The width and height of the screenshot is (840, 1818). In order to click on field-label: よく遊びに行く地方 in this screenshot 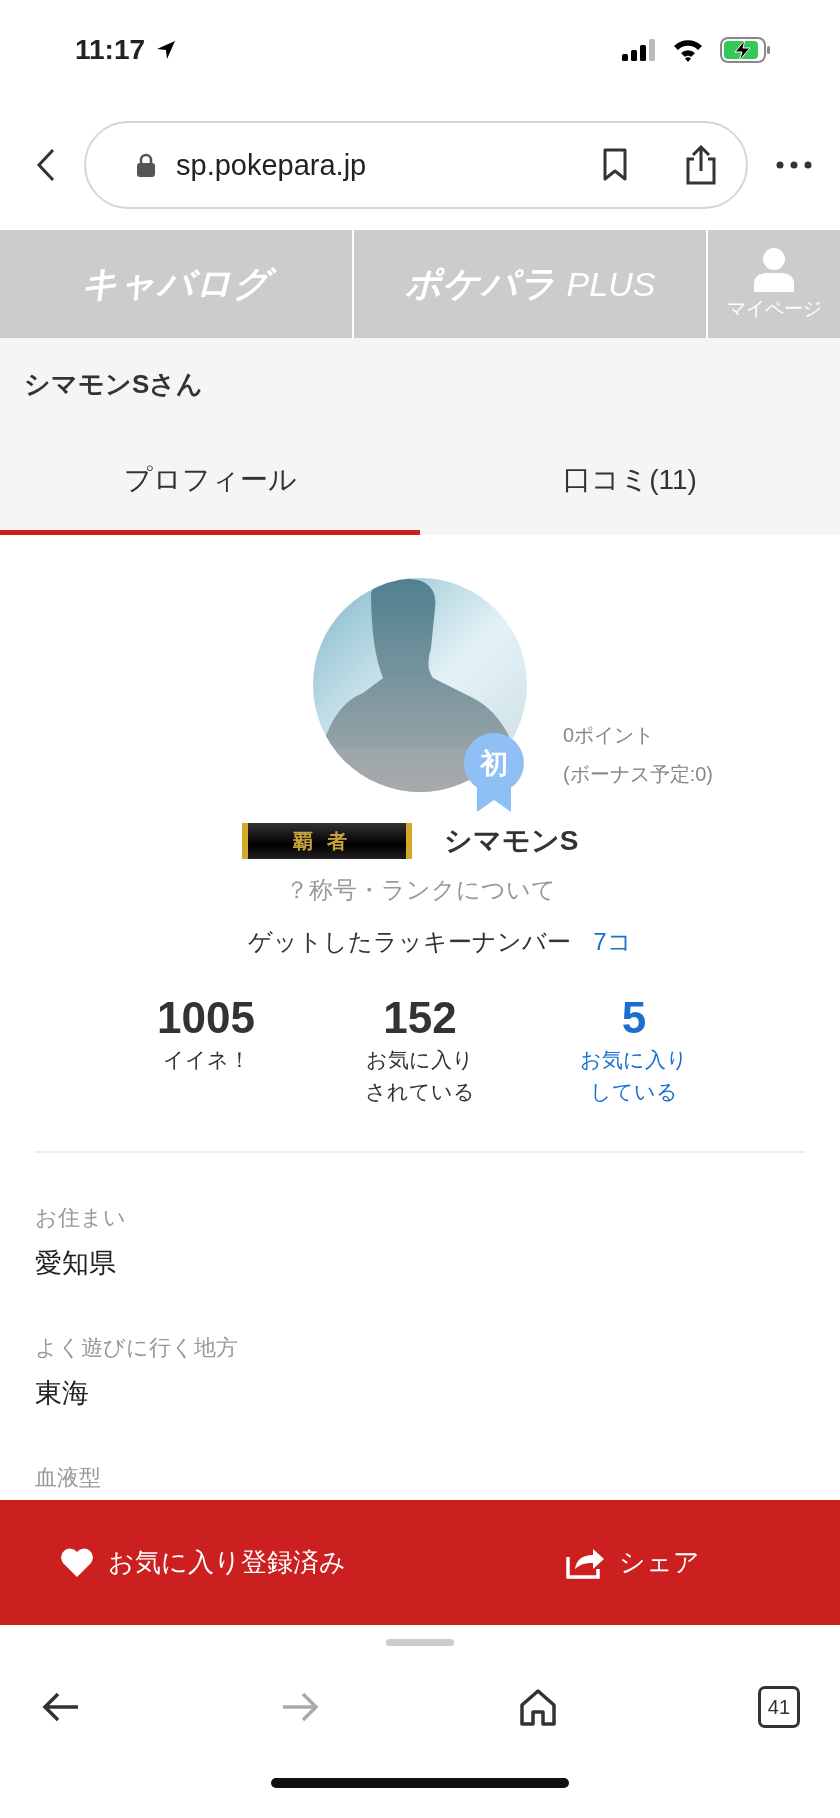, I will do `click(137, 1348)`.